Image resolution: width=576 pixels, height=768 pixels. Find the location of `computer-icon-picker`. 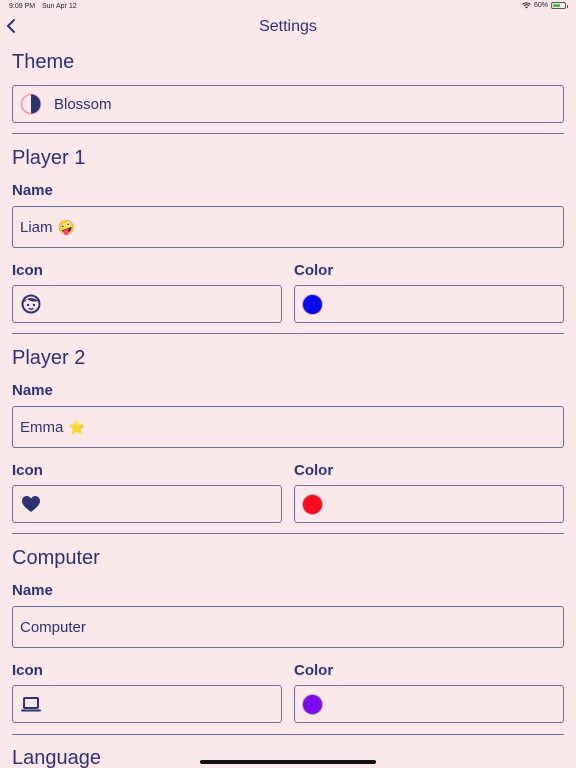

computer-icon-picker is located at coordinates (147, 704).